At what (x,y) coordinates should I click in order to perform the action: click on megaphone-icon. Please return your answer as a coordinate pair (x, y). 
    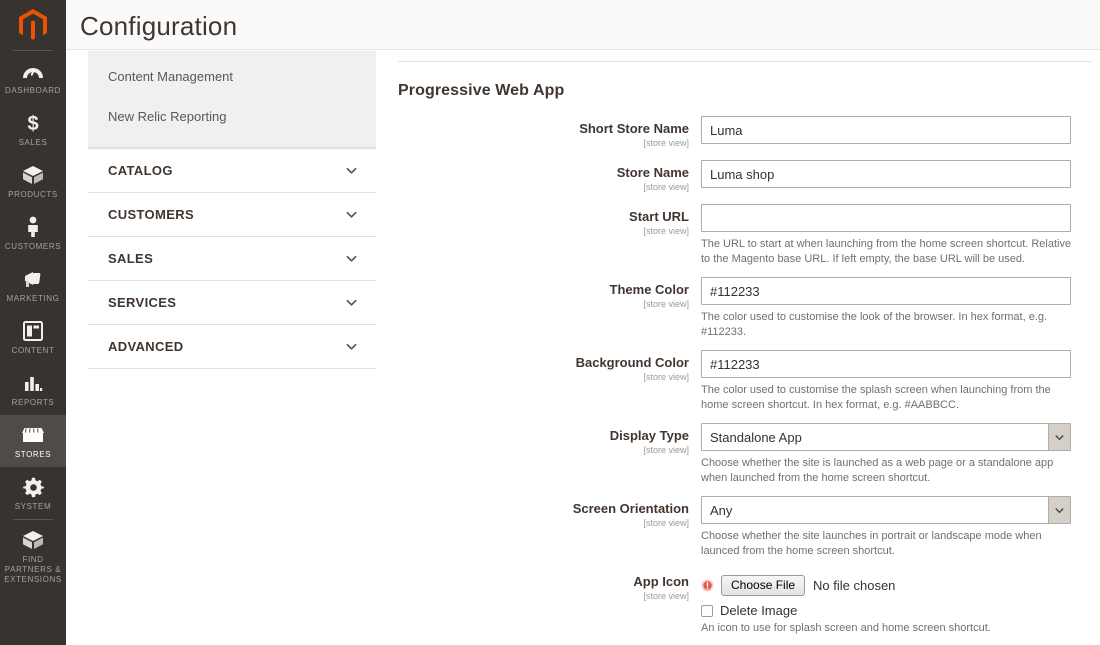
    Looking at the image, I should click on (33, 279).